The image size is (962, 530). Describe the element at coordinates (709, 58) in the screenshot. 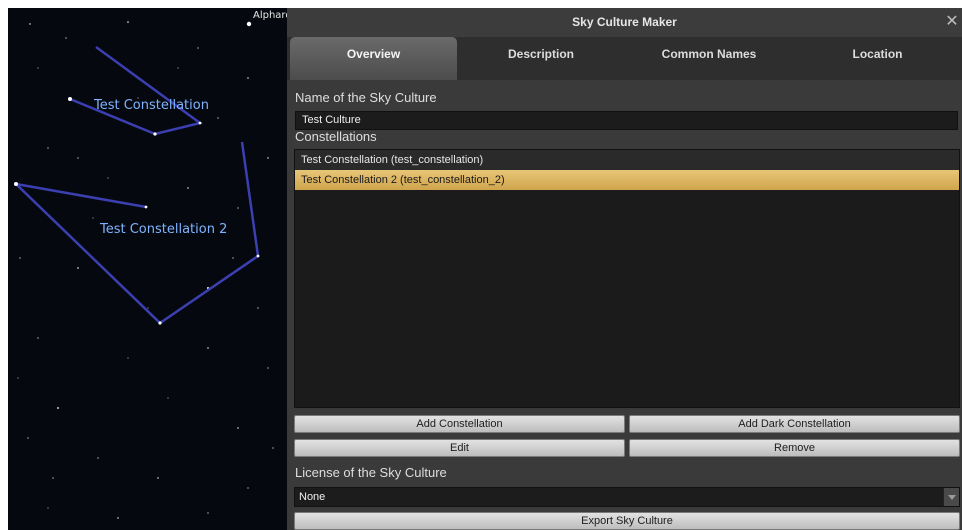

I see `tab-common-names: Common Names` at that location.